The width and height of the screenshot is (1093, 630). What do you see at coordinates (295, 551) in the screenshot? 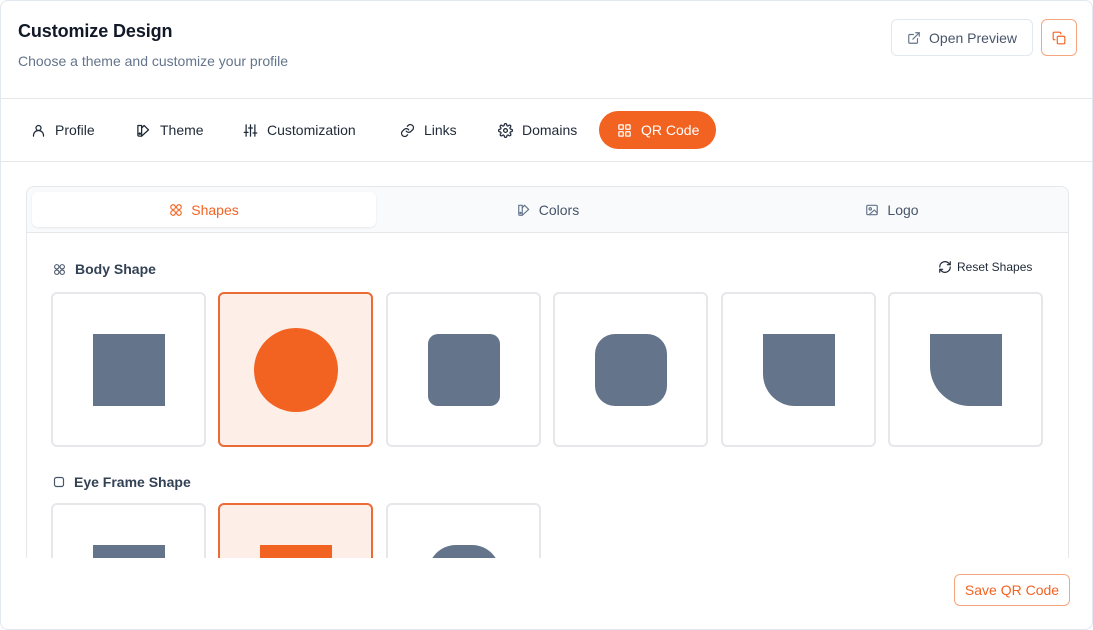
I see `eye-frame-selected-shape` at bounding box center [295, 551].